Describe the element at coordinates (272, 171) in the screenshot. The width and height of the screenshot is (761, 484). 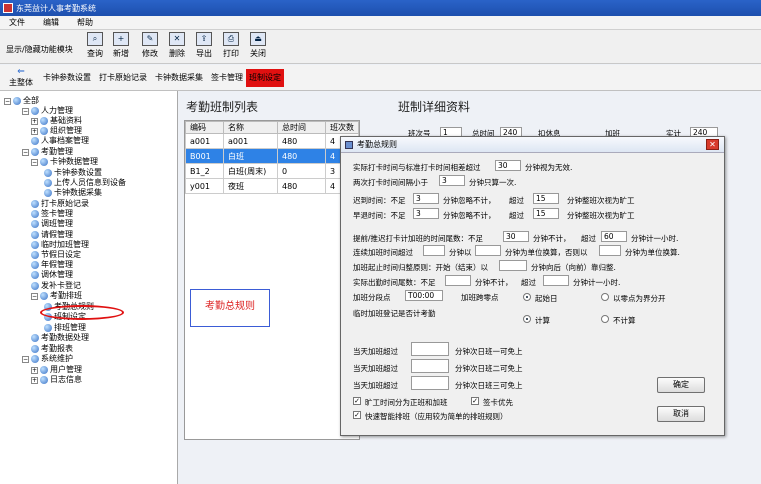
I see `table-row: B1_2 白班(周末) 0 3` at that location.